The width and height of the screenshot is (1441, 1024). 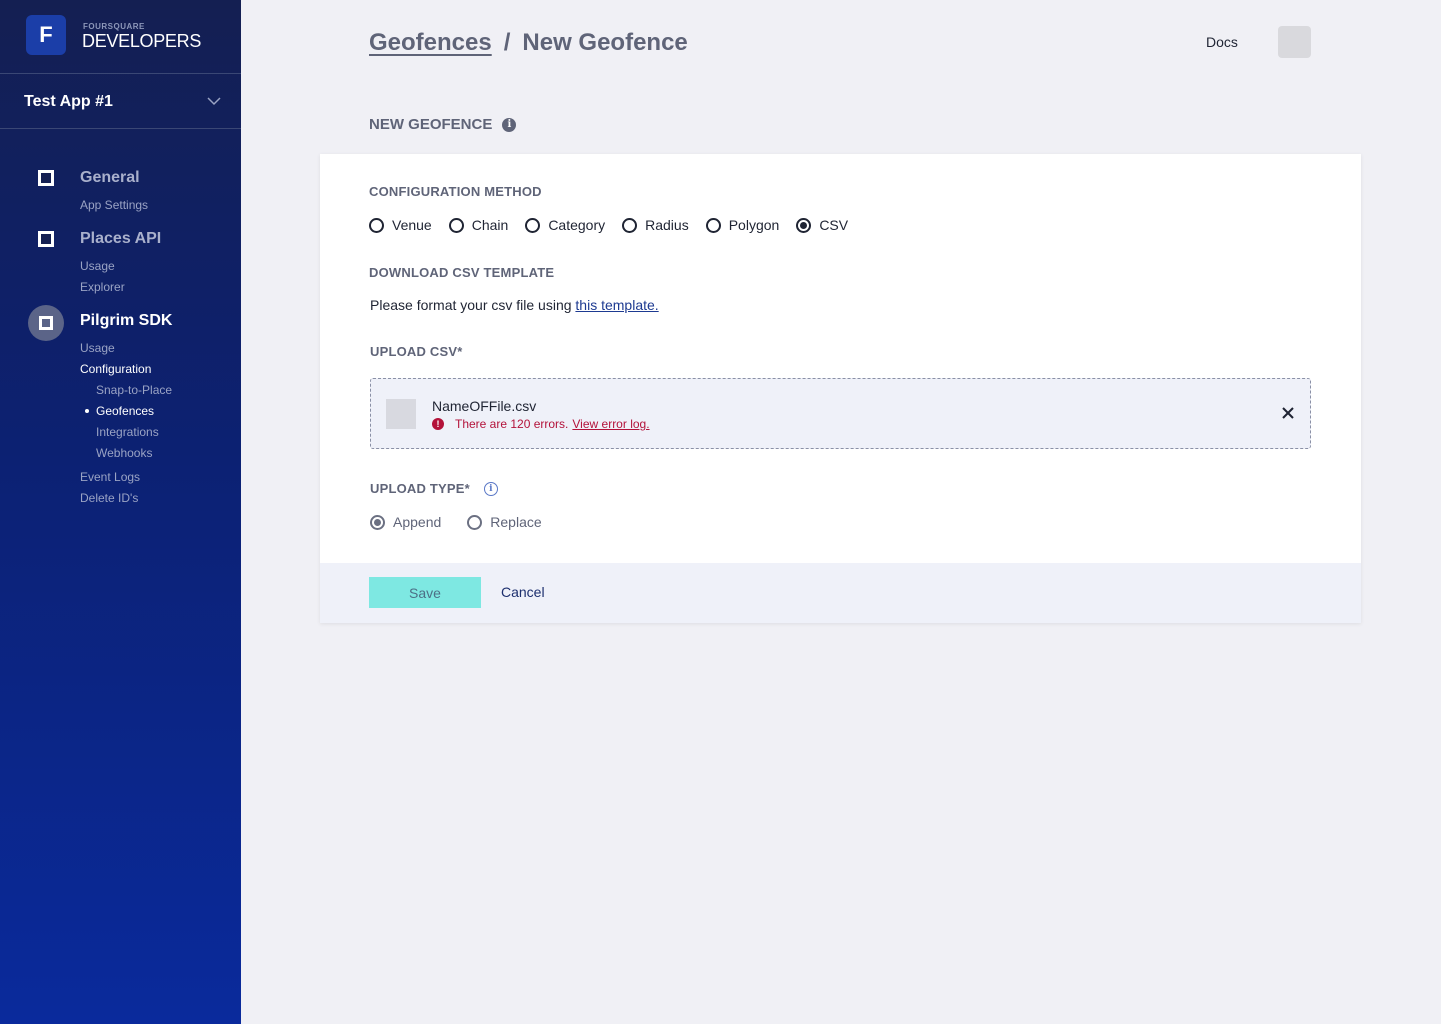 What do you see at coordinates (46, 323) in the screenshot?
I see `pilgrim-sdk-icon` at bounding box center [46, 323].